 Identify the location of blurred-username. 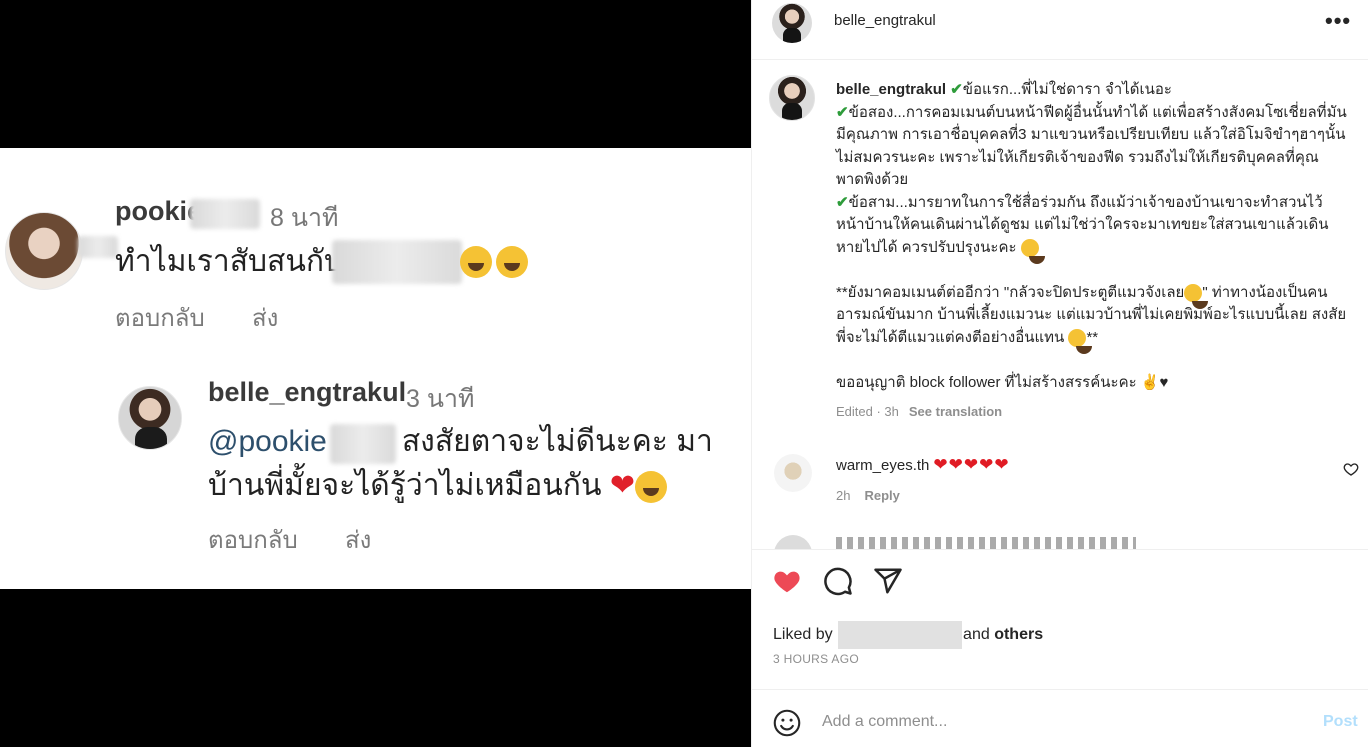
(225, 214).